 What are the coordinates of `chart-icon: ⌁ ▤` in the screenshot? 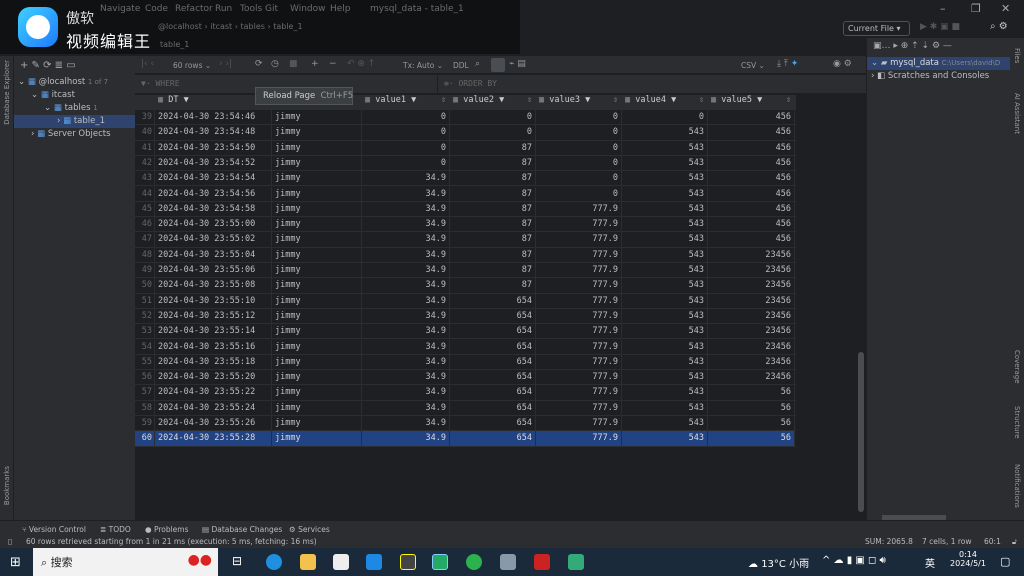 It's located at (517, 64).